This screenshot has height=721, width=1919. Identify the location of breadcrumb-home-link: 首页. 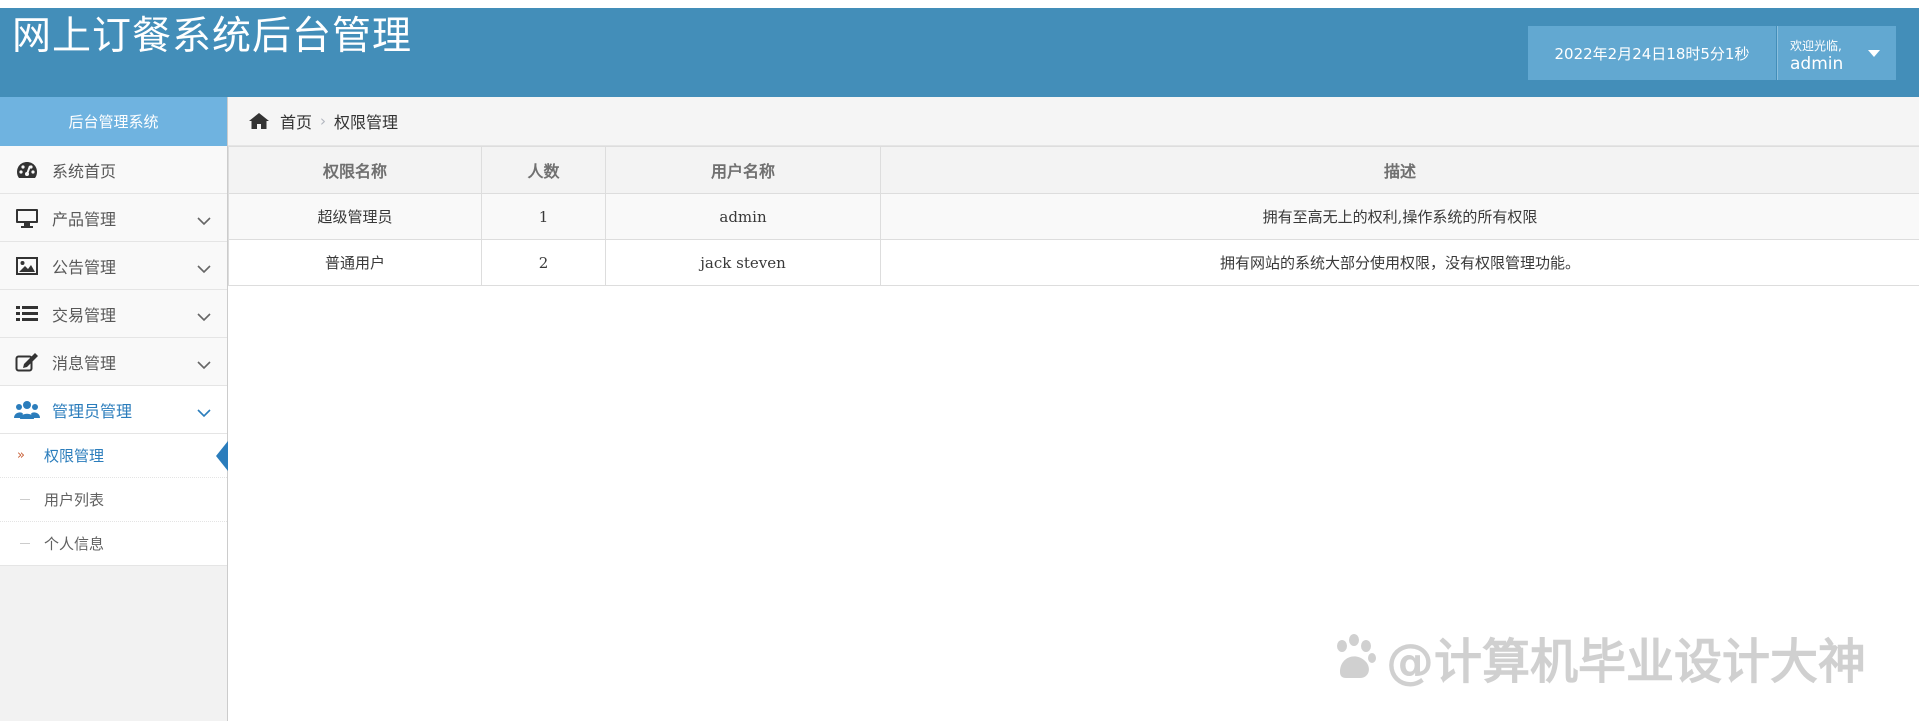
(296, 121).